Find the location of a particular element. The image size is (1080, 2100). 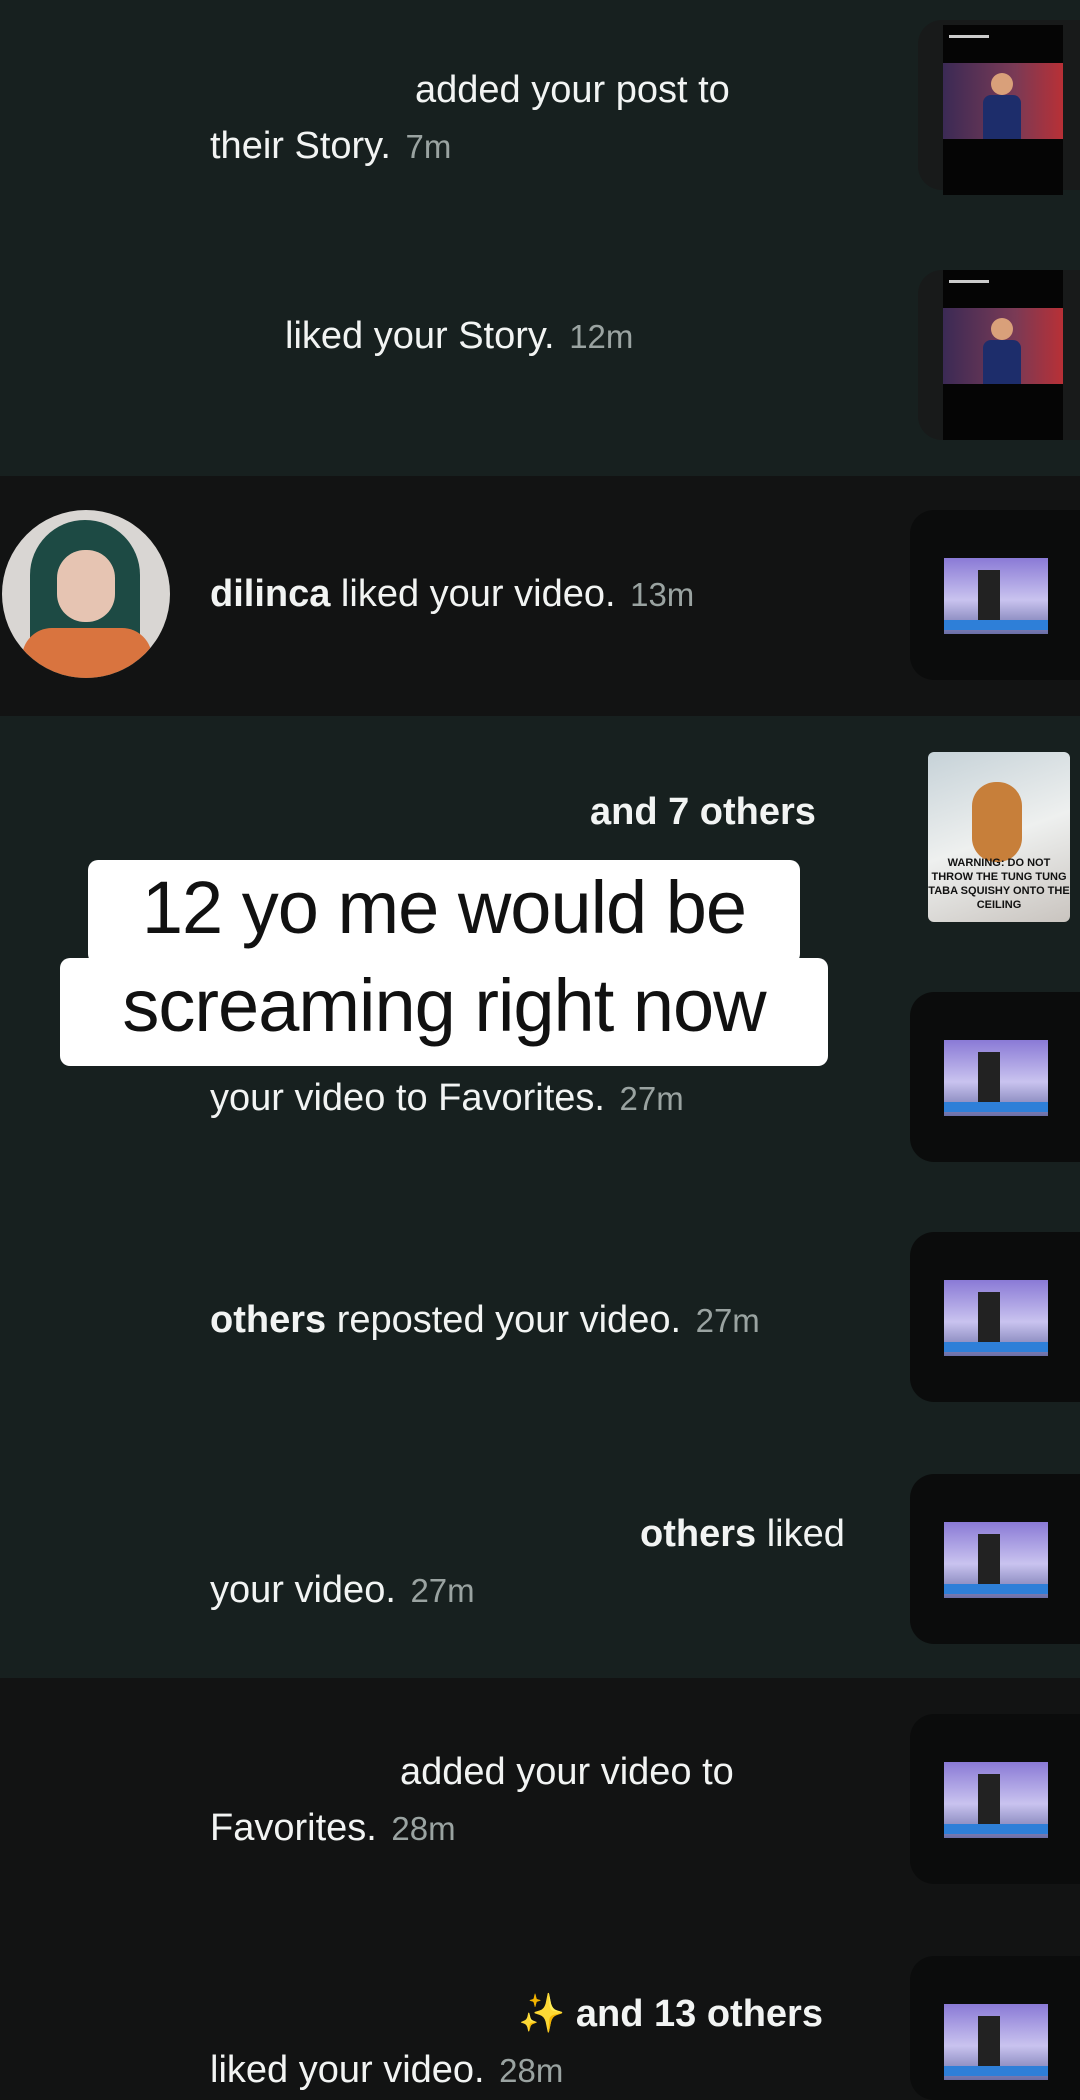

username: dilinca is located at coordinates (270, 594).